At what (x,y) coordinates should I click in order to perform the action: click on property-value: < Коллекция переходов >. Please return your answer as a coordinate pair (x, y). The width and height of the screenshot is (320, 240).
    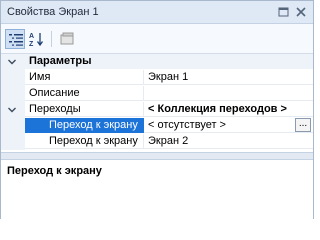
    Looking at the image, I should click on (228, 109).